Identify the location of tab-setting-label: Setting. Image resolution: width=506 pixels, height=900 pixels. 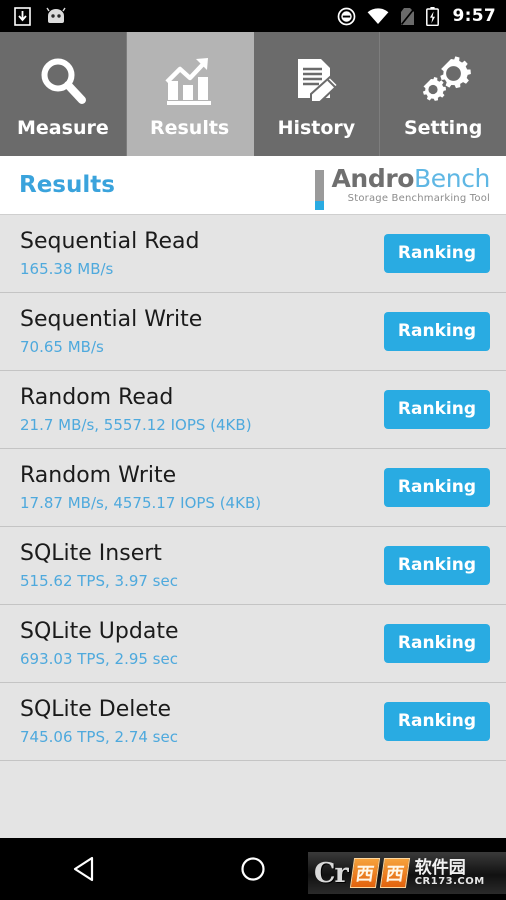
(443, 128).